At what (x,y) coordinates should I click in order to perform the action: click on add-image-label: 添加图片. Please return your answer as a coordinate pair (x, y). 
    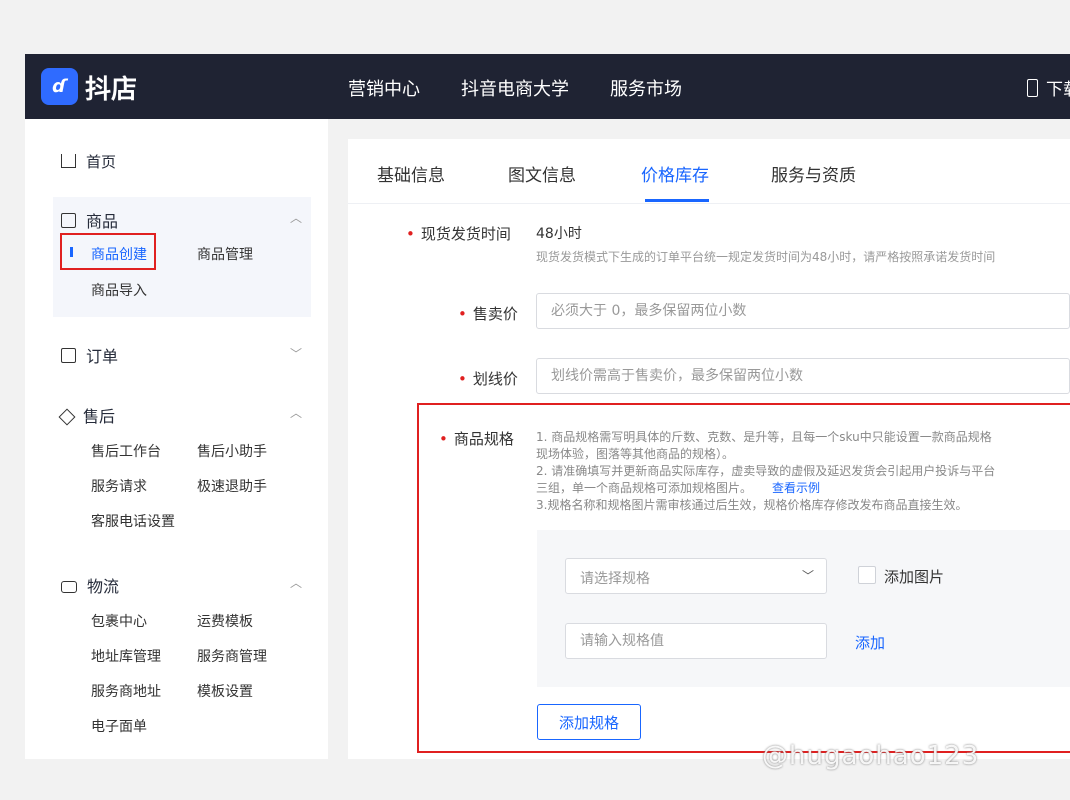
    Looking at the image, I should click on (914, 576).